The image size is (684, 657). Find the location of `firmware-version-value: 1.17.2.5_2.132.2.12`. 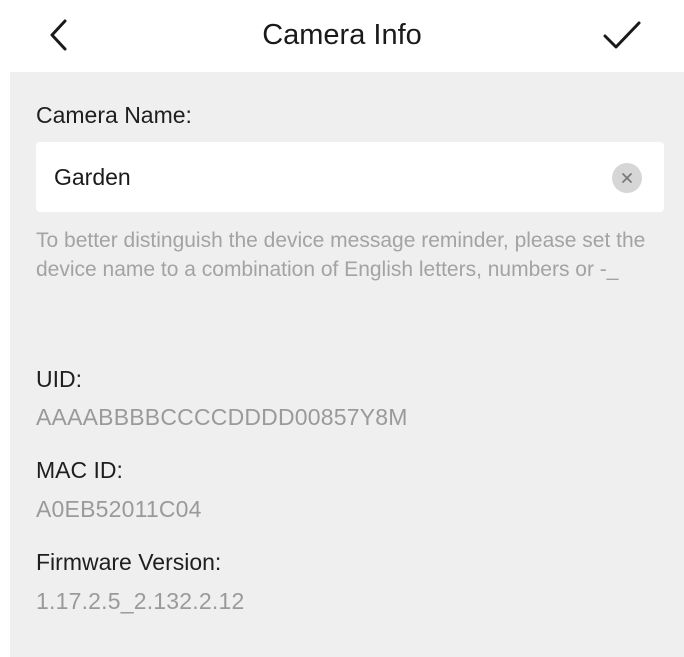

firmware-version-value: 1.17.2.5_2.132.2.12 is located at coordinates (140, 601).